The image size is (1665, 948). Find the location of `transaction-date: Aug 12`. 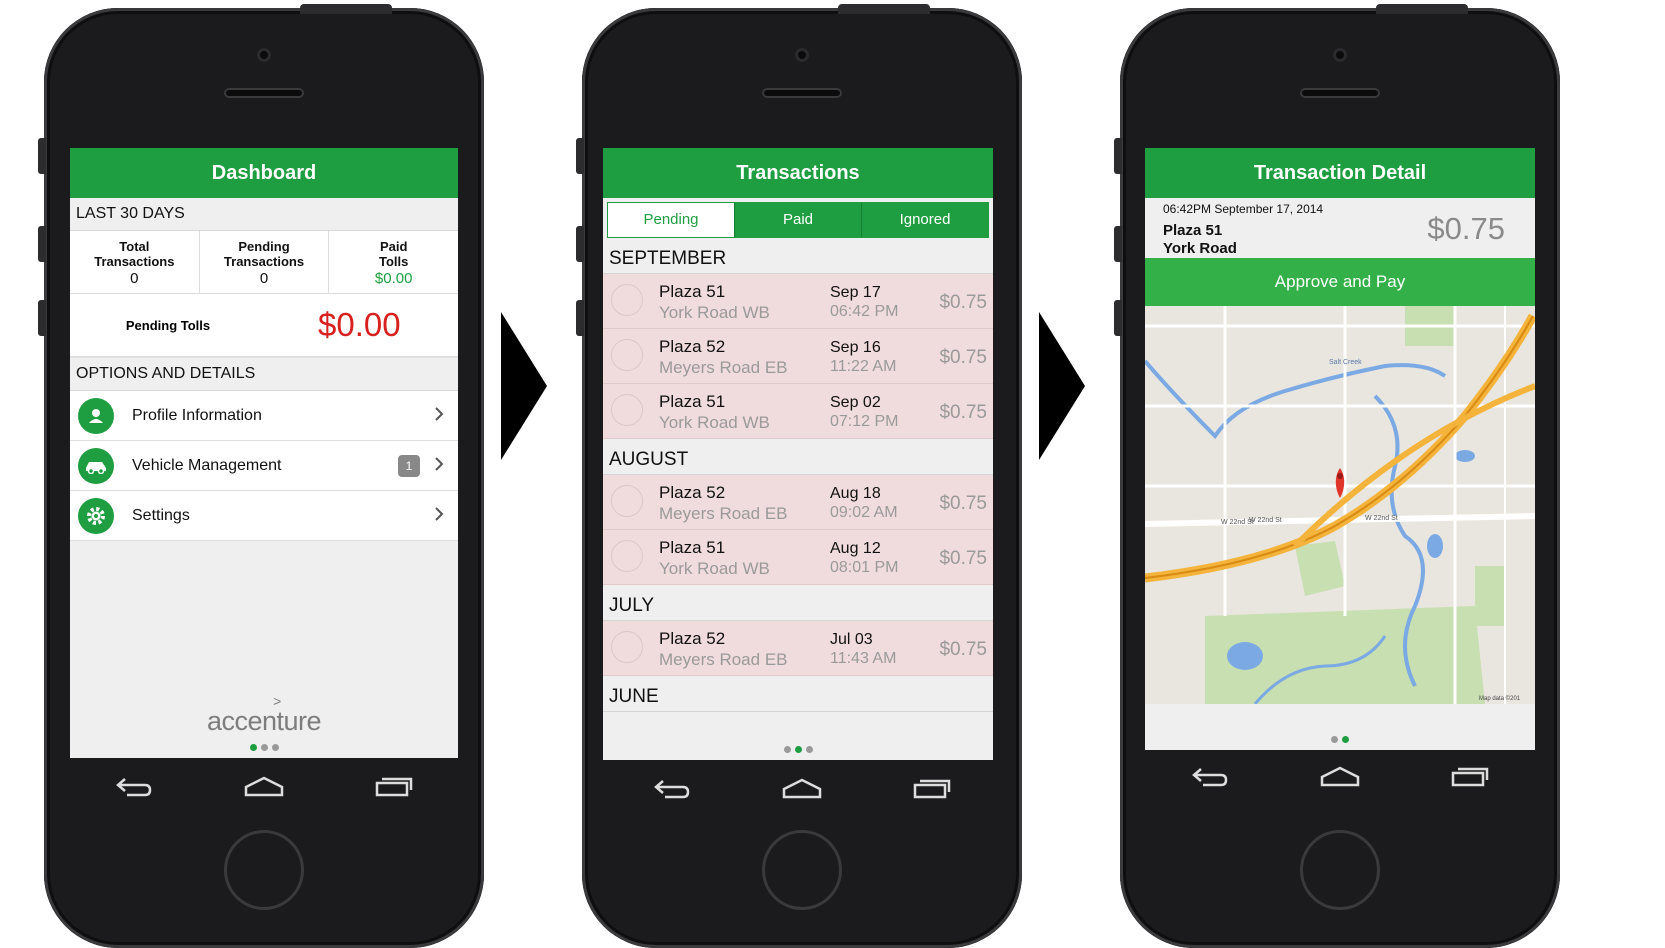

transaction-date: Aug 12 is located at coordinates (855, 548).